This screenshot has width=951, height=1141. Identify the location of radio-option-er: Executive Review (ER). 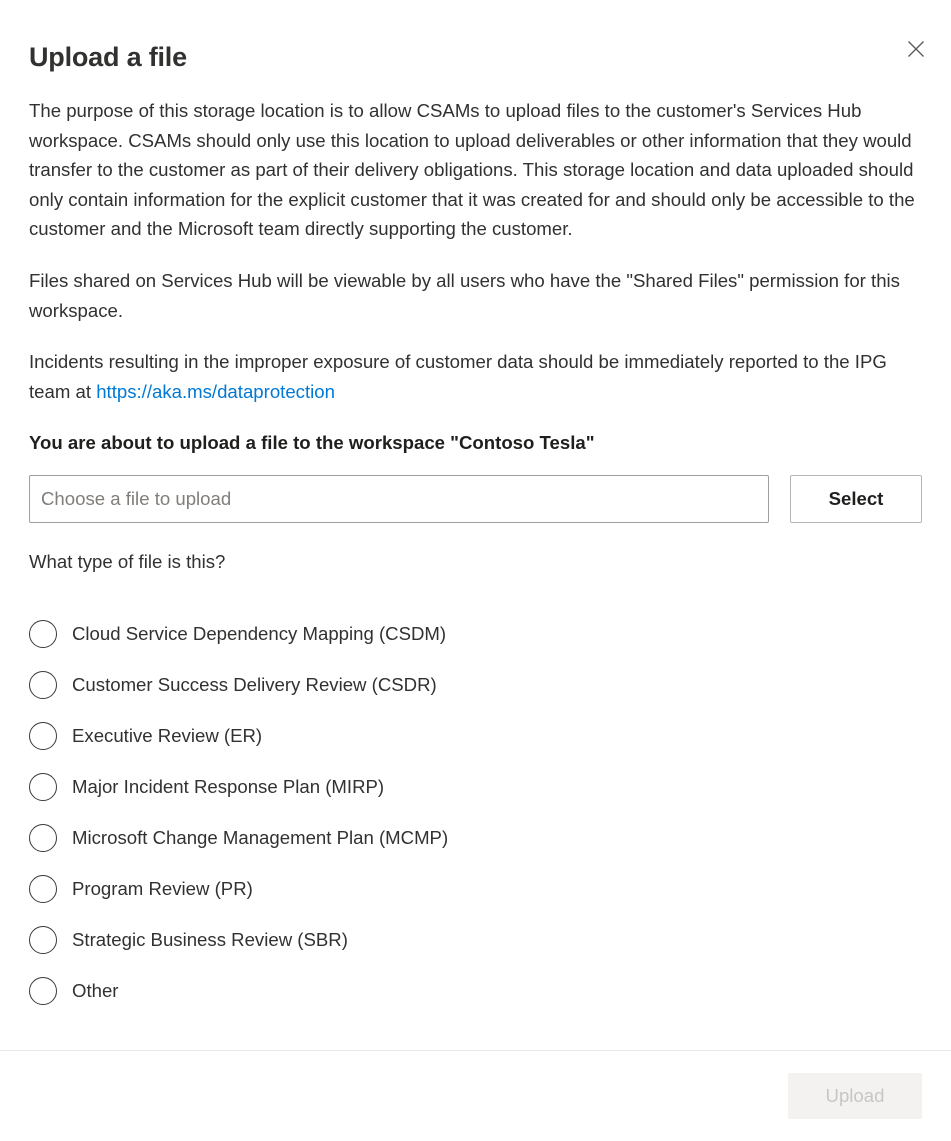
(475, 735).